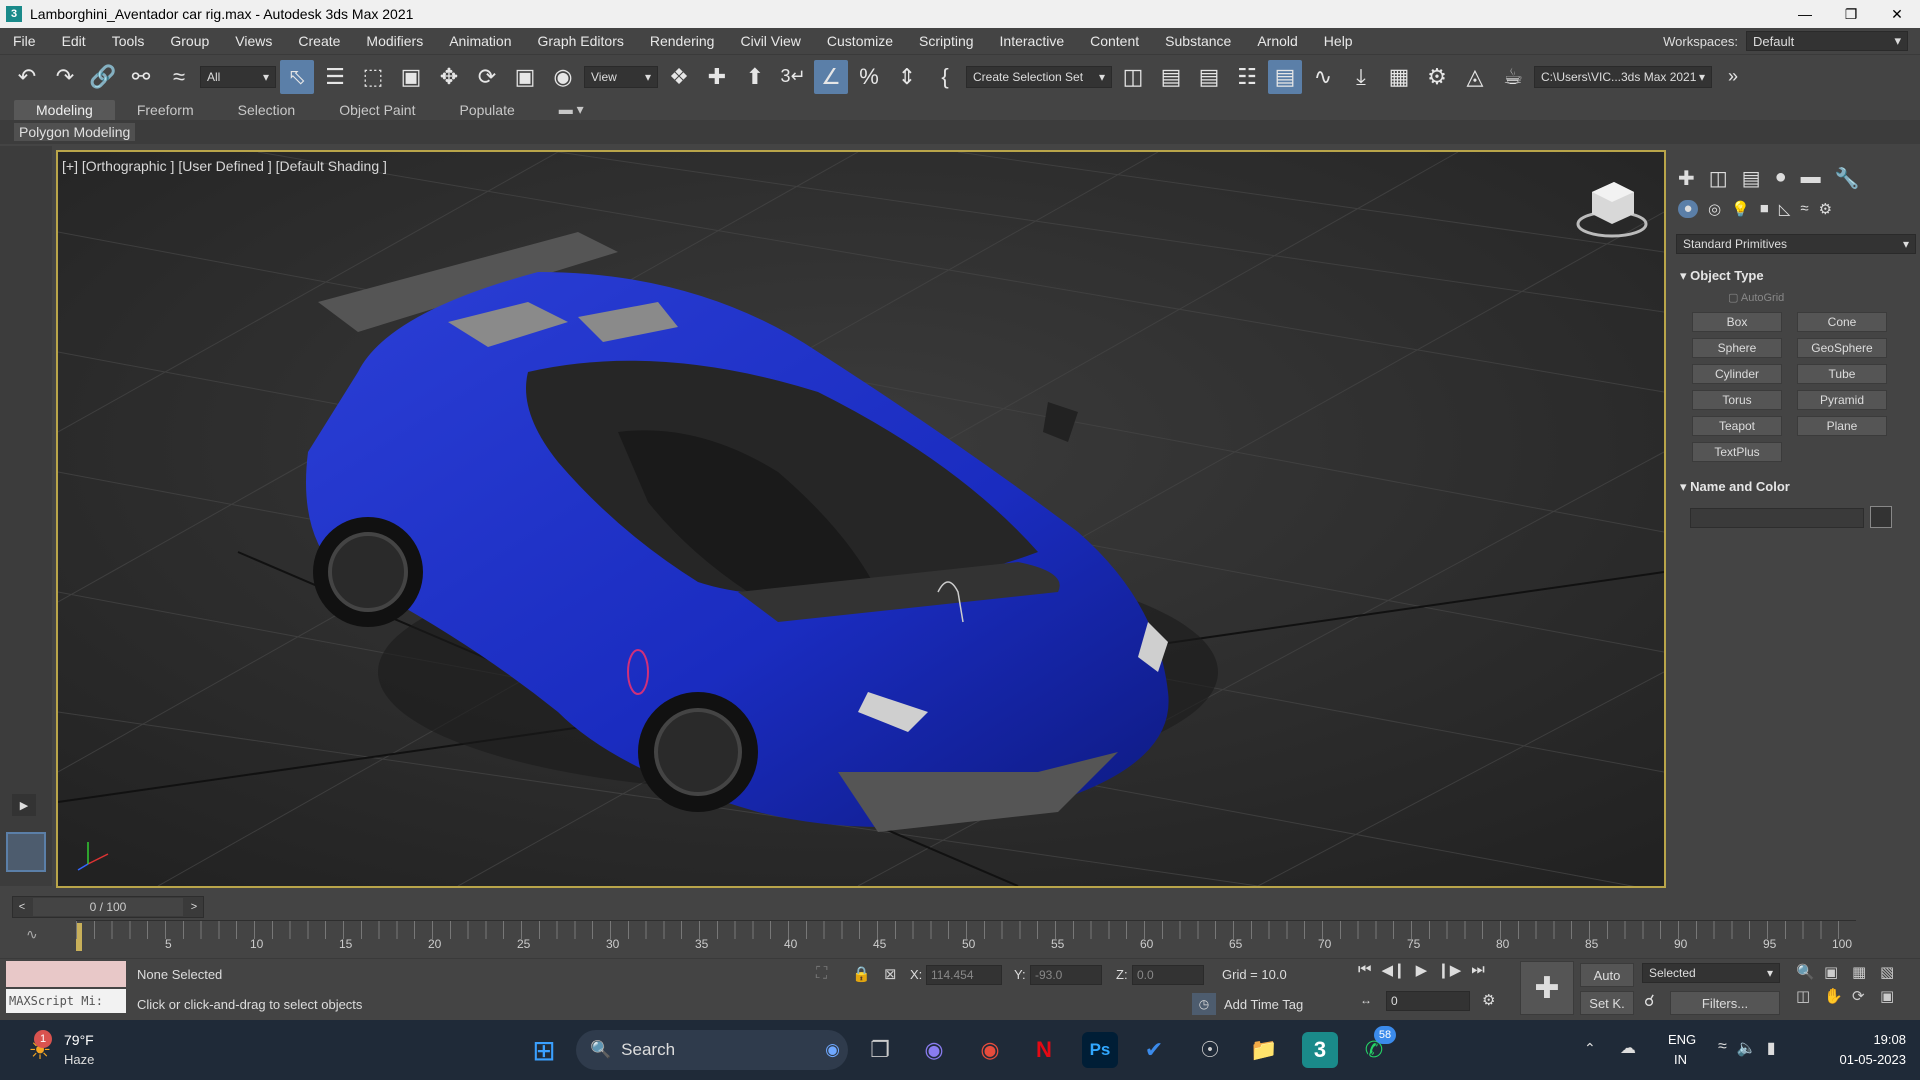 This screenshot has width=1920, height=1080. Describe the element at coordinates (1032, 41) in the screenshot. I see `menu-interactive: Interactive` at that location.